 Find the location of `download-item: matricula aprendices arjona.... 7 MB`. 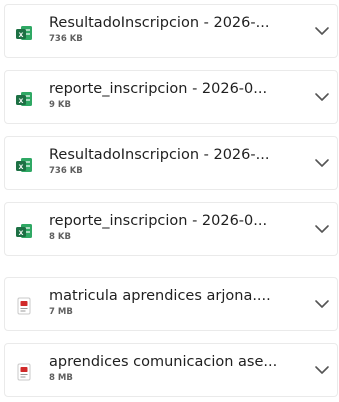

download-item: matricula aprendices arjona.... 7 MB is located at coordinates (171, 304).